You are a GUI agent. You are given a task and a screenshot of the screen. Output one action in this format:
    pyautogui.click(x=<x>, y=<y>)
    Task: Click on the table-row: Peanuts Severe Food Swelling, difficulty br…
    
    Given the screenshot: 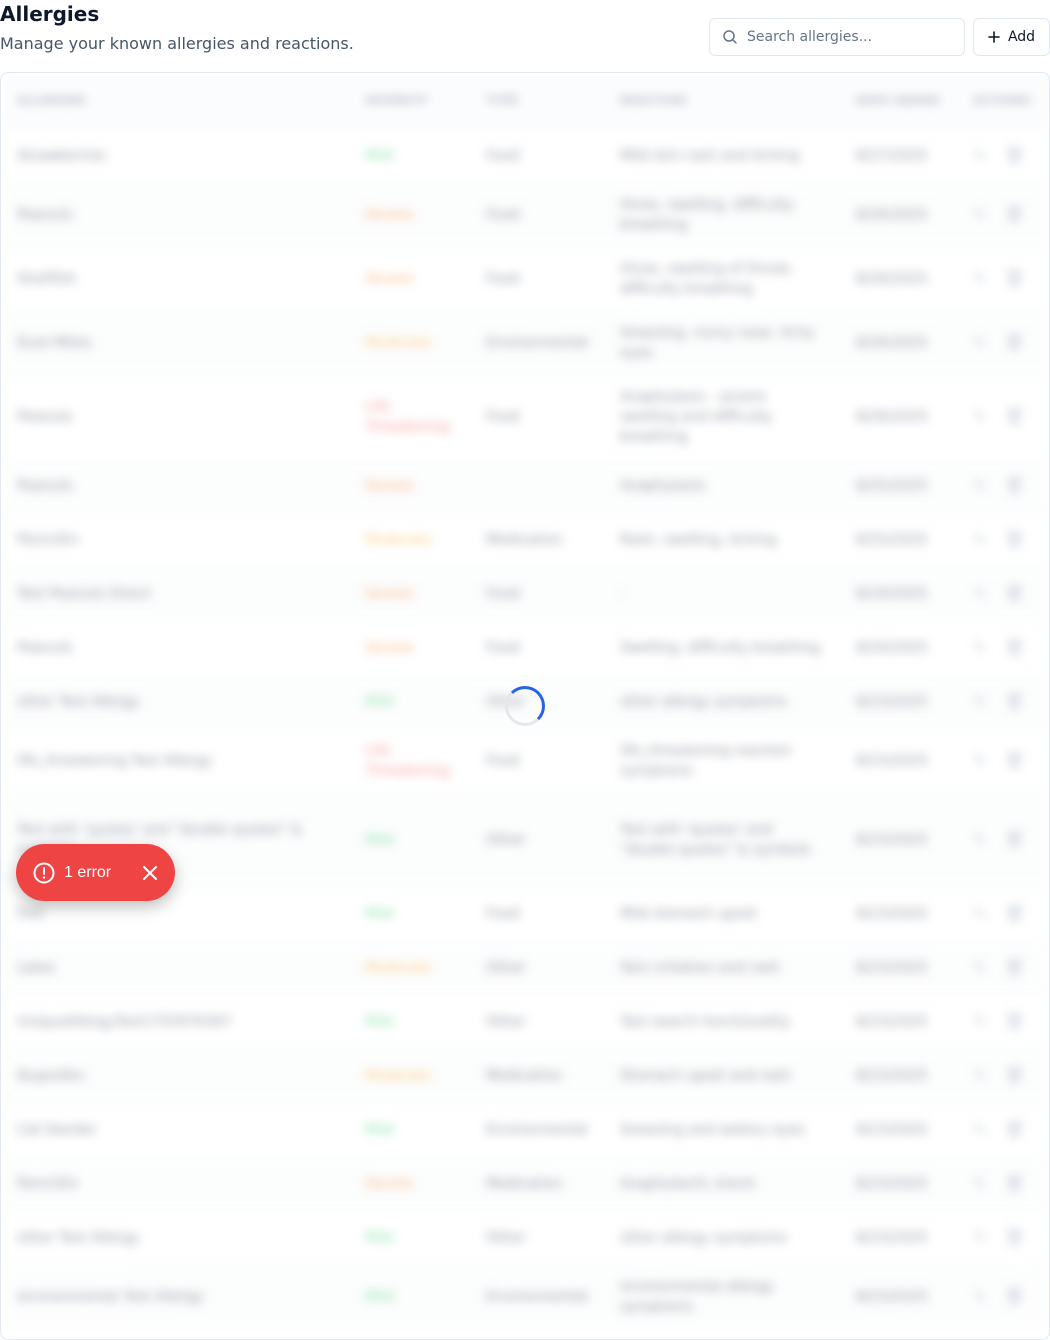 What is the action you would take?
    pyautogui.click(x=525, y=648)
    